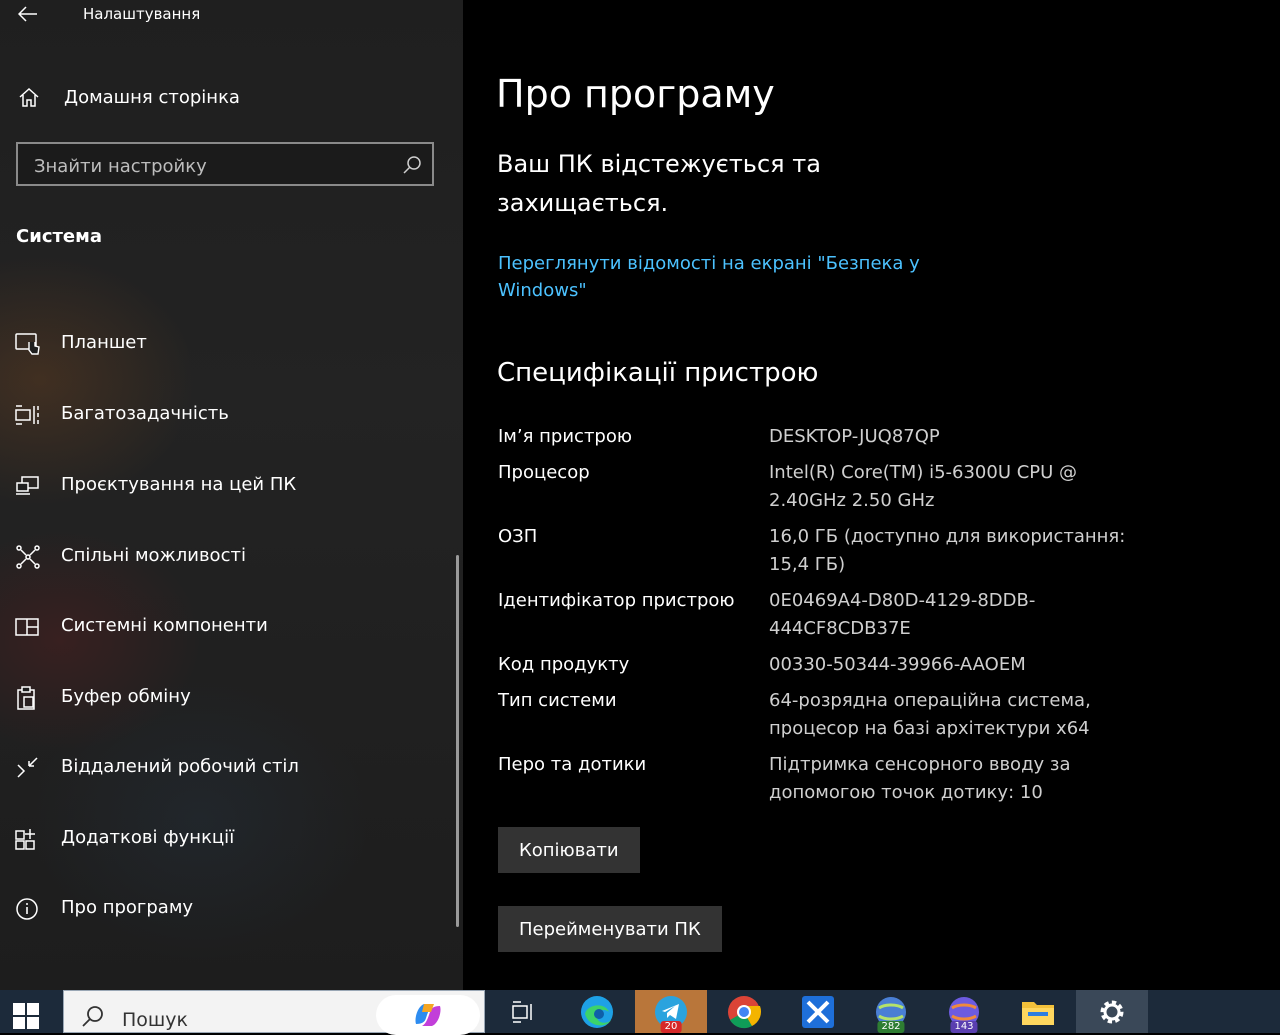 This screenshot has height=1035, width=1280. I want to click on sidebar-item-label: Спільні можливості, so click(153, 555).